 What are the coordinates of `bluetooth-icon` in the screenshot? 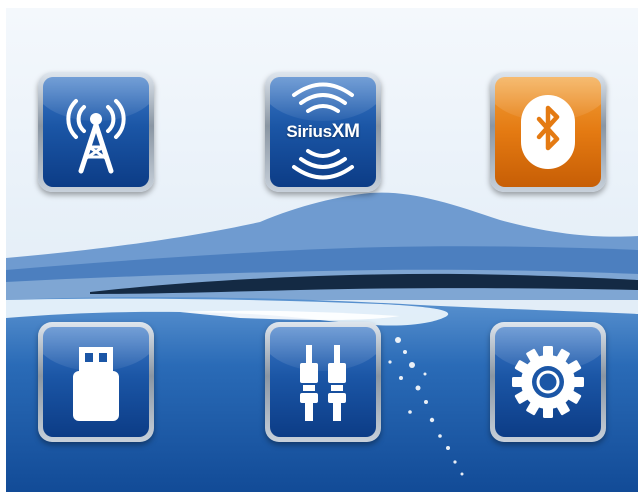 It's located at (548, 132).